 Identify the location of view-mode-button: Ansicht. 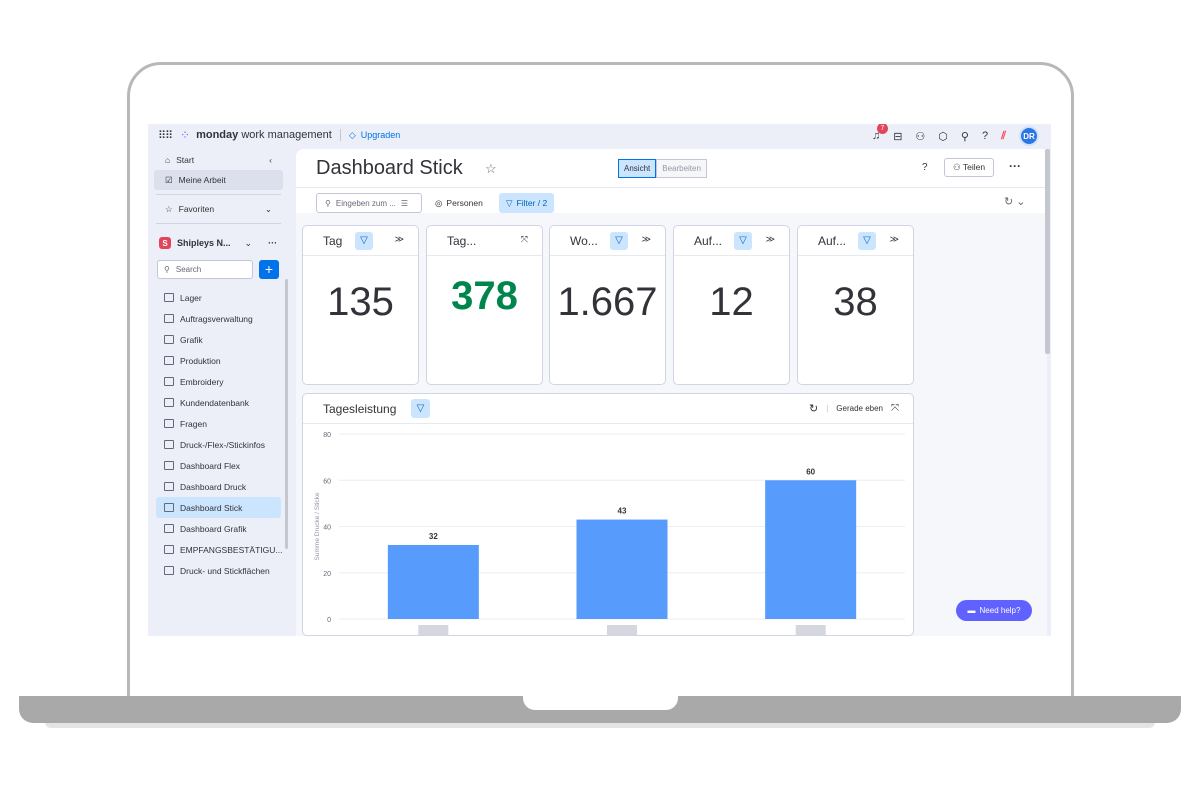
(637, 168).